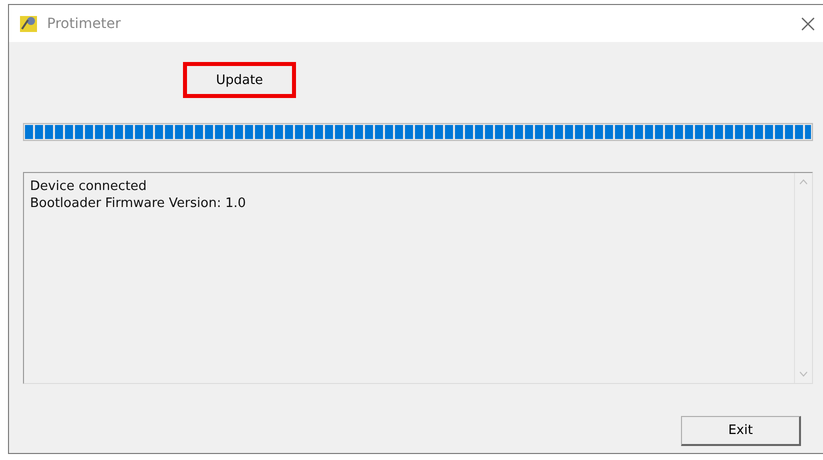 This screenshot has width=823, height=460. Describe the element at coordinates (239, 80) in the screenshot. I see `update-button: Update` at that location.